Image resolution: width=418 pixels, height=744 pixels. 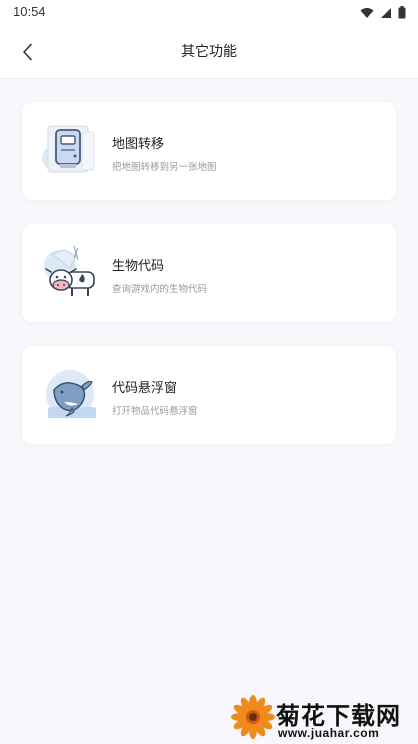 I want to click on feature-title: 生物代码, so click(x=138, y=265).